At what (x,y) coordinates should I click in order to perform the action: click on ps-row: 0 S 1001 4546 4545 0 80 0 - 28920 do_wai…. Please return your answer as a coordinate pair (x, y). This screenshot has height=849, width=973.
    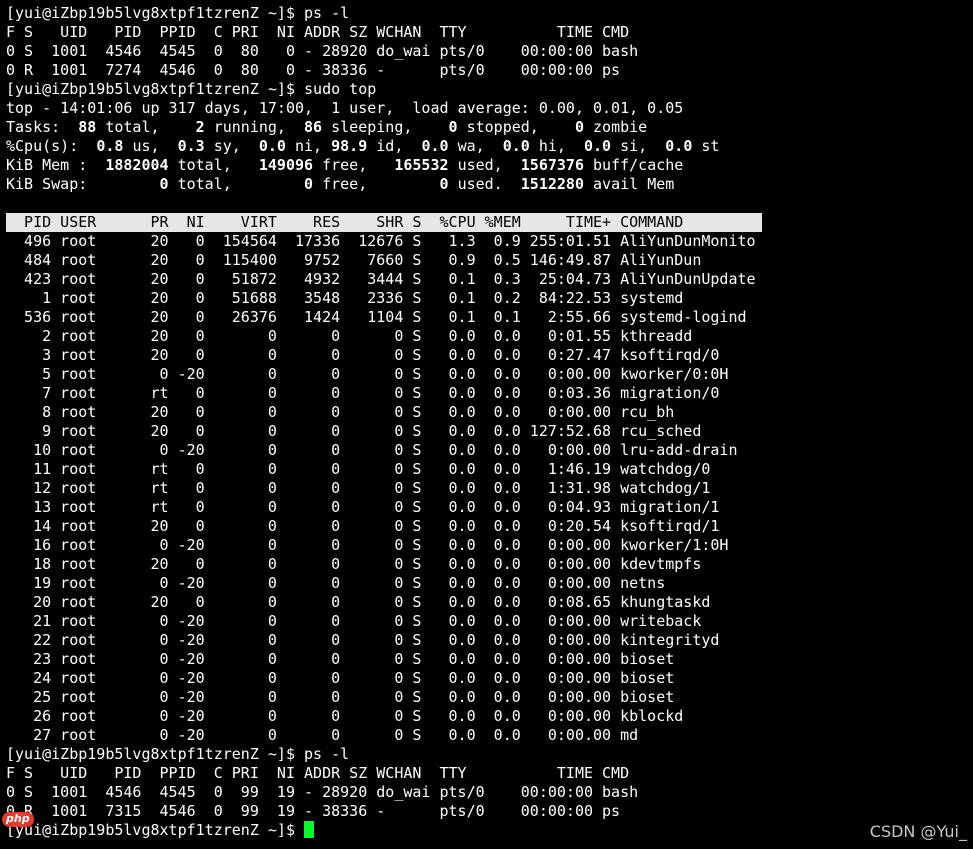
    Looking at the image, I should click on (322, 51).